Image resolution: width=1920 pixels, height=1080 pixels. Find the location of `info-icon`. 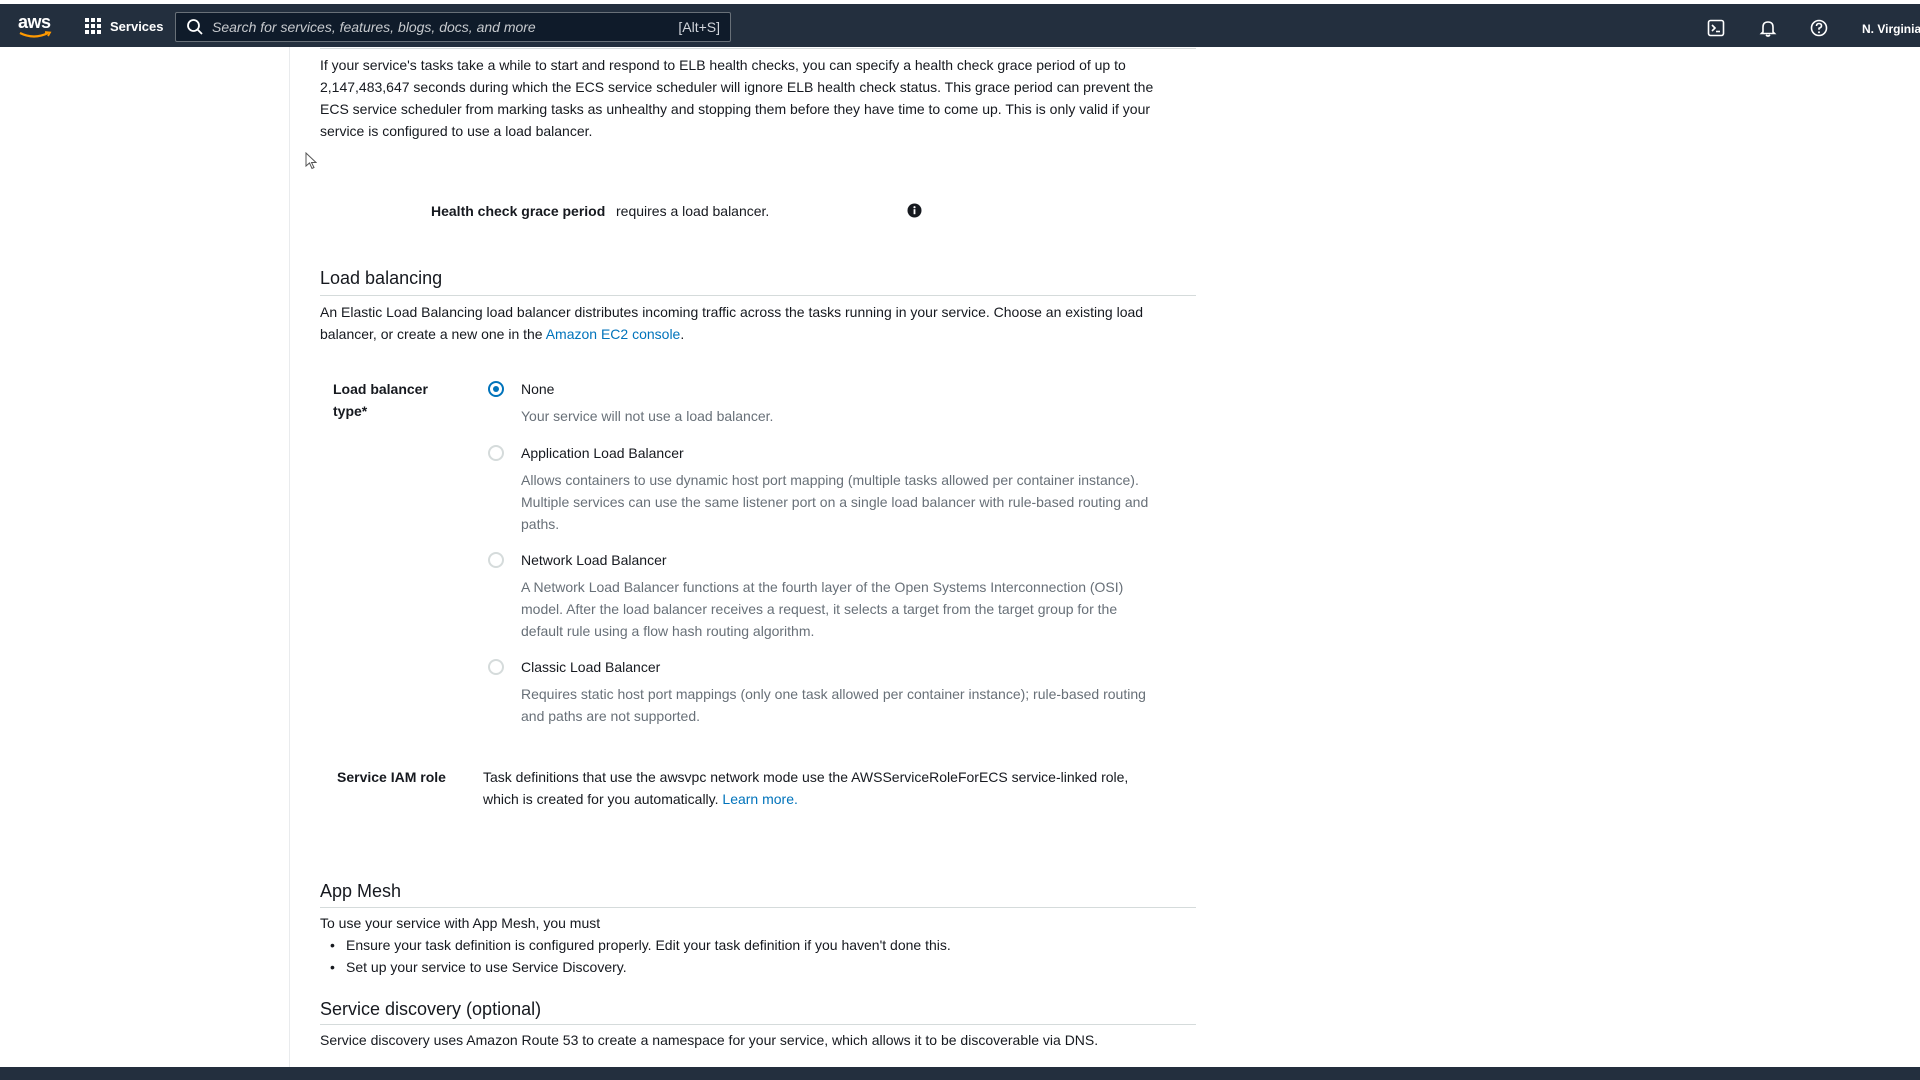

info-icon is located at coordinates (914, 210).